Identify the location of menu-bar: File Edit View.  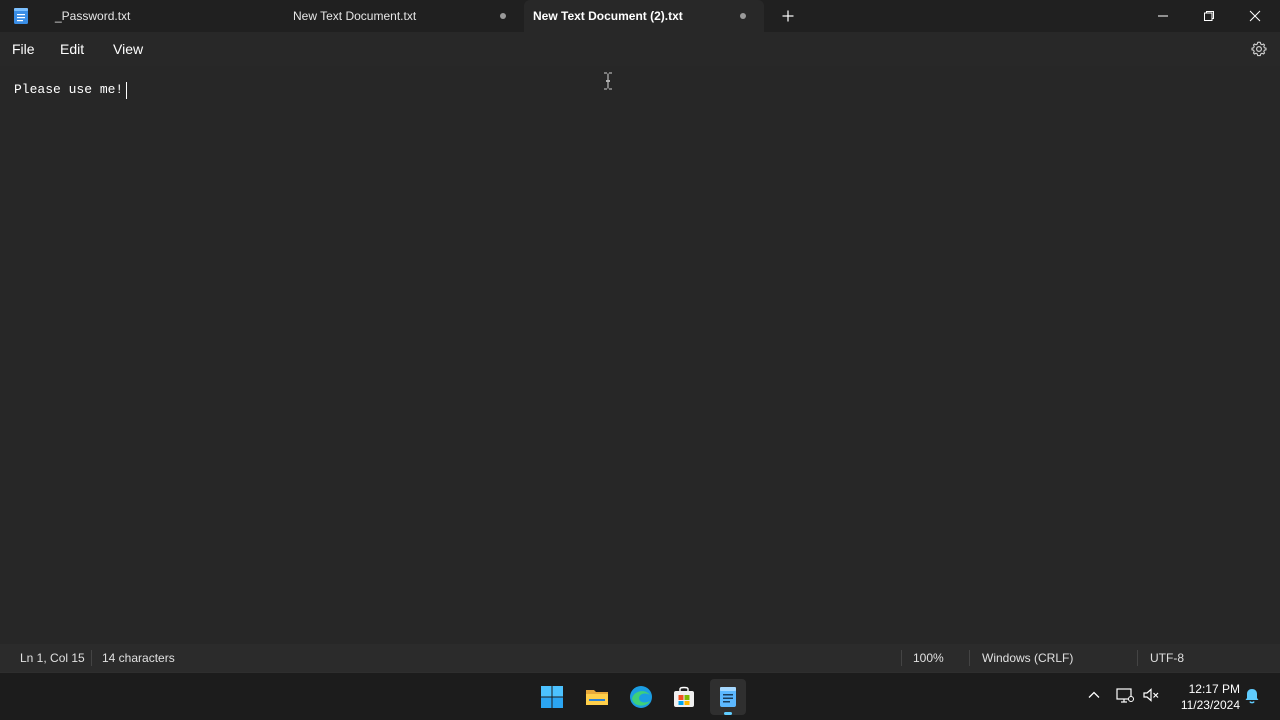
(640, 49).